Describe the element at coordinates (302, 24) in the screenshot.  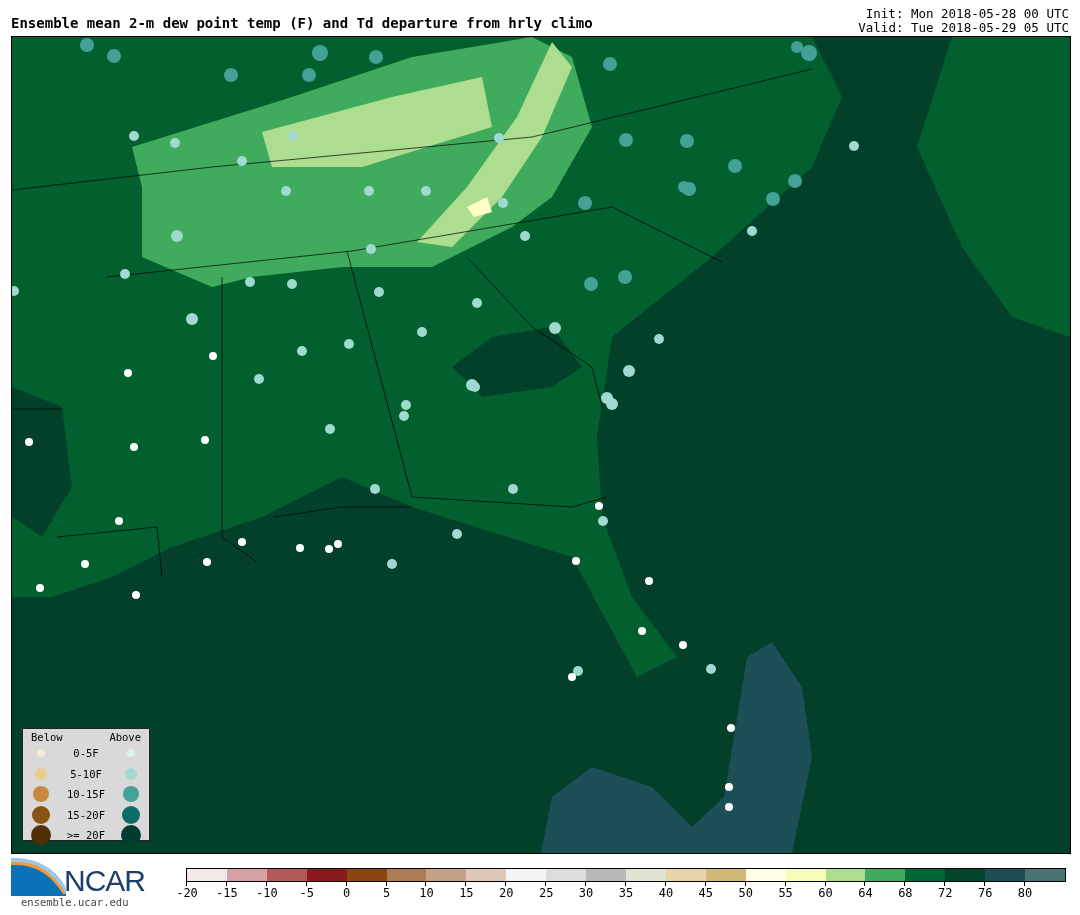
I see `chart-title: Ensemble mean 2-m dew point temp (F) and Td departure from hrly climo` at that location.